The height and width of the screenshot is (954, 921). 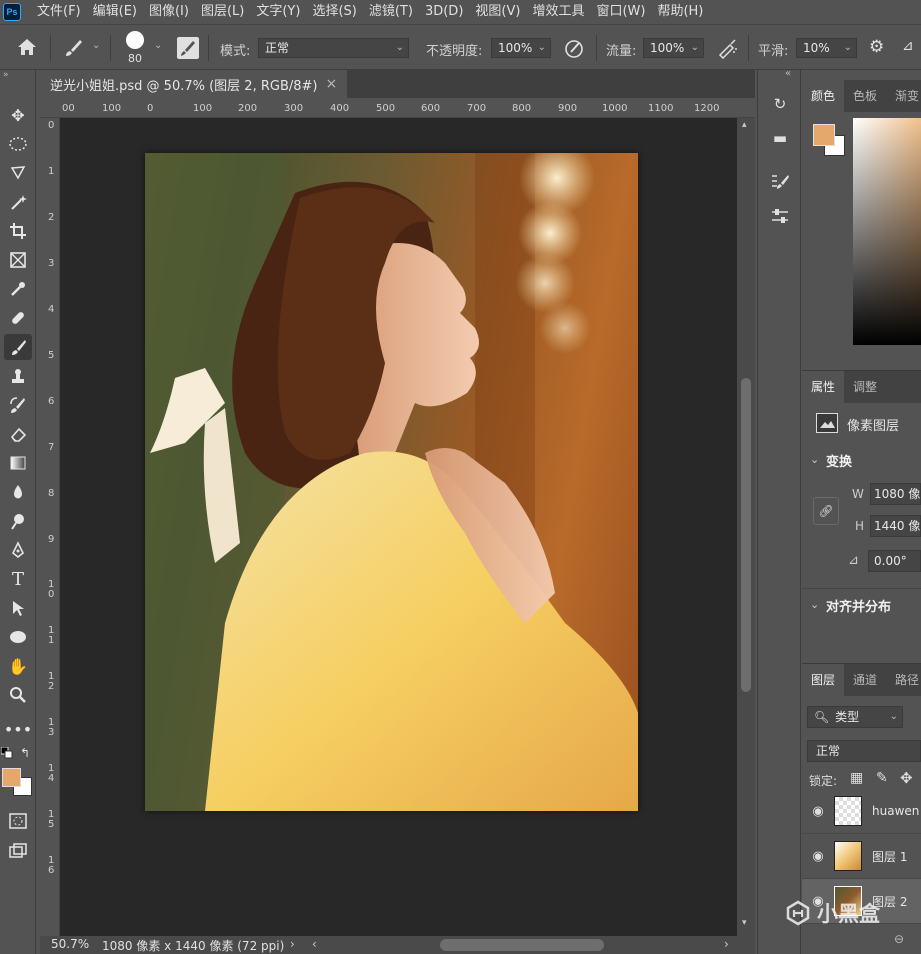 I want to click on lock-position-icon: ✥, so click(x=906, y=778).